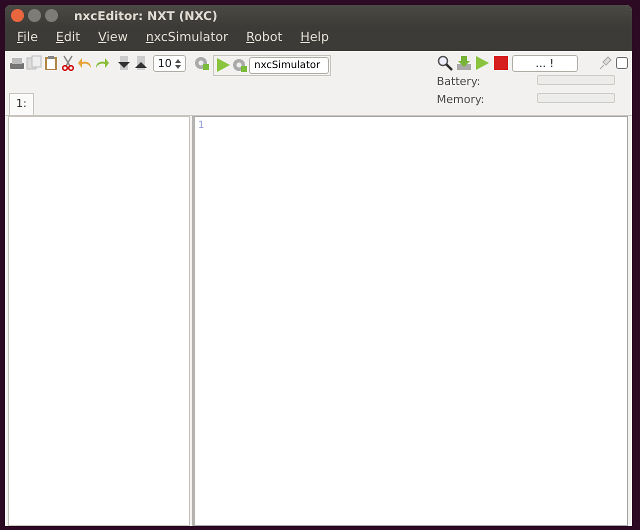  I want to click on copy-icon, so click(34, 62).